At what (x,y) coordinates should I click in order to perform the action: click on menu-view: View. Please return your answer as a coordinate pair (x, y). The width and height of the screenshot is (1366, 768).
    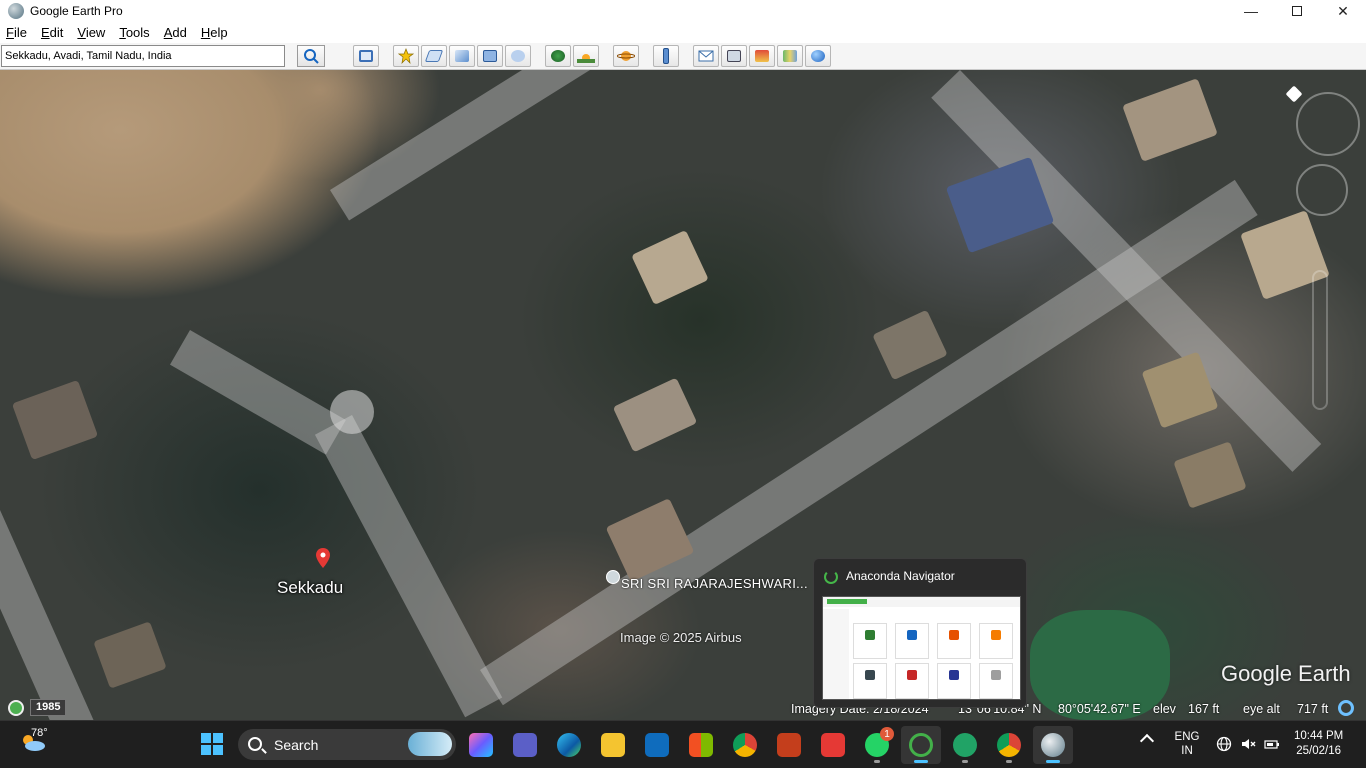
    Looking at the image, I should click on (91, 32).